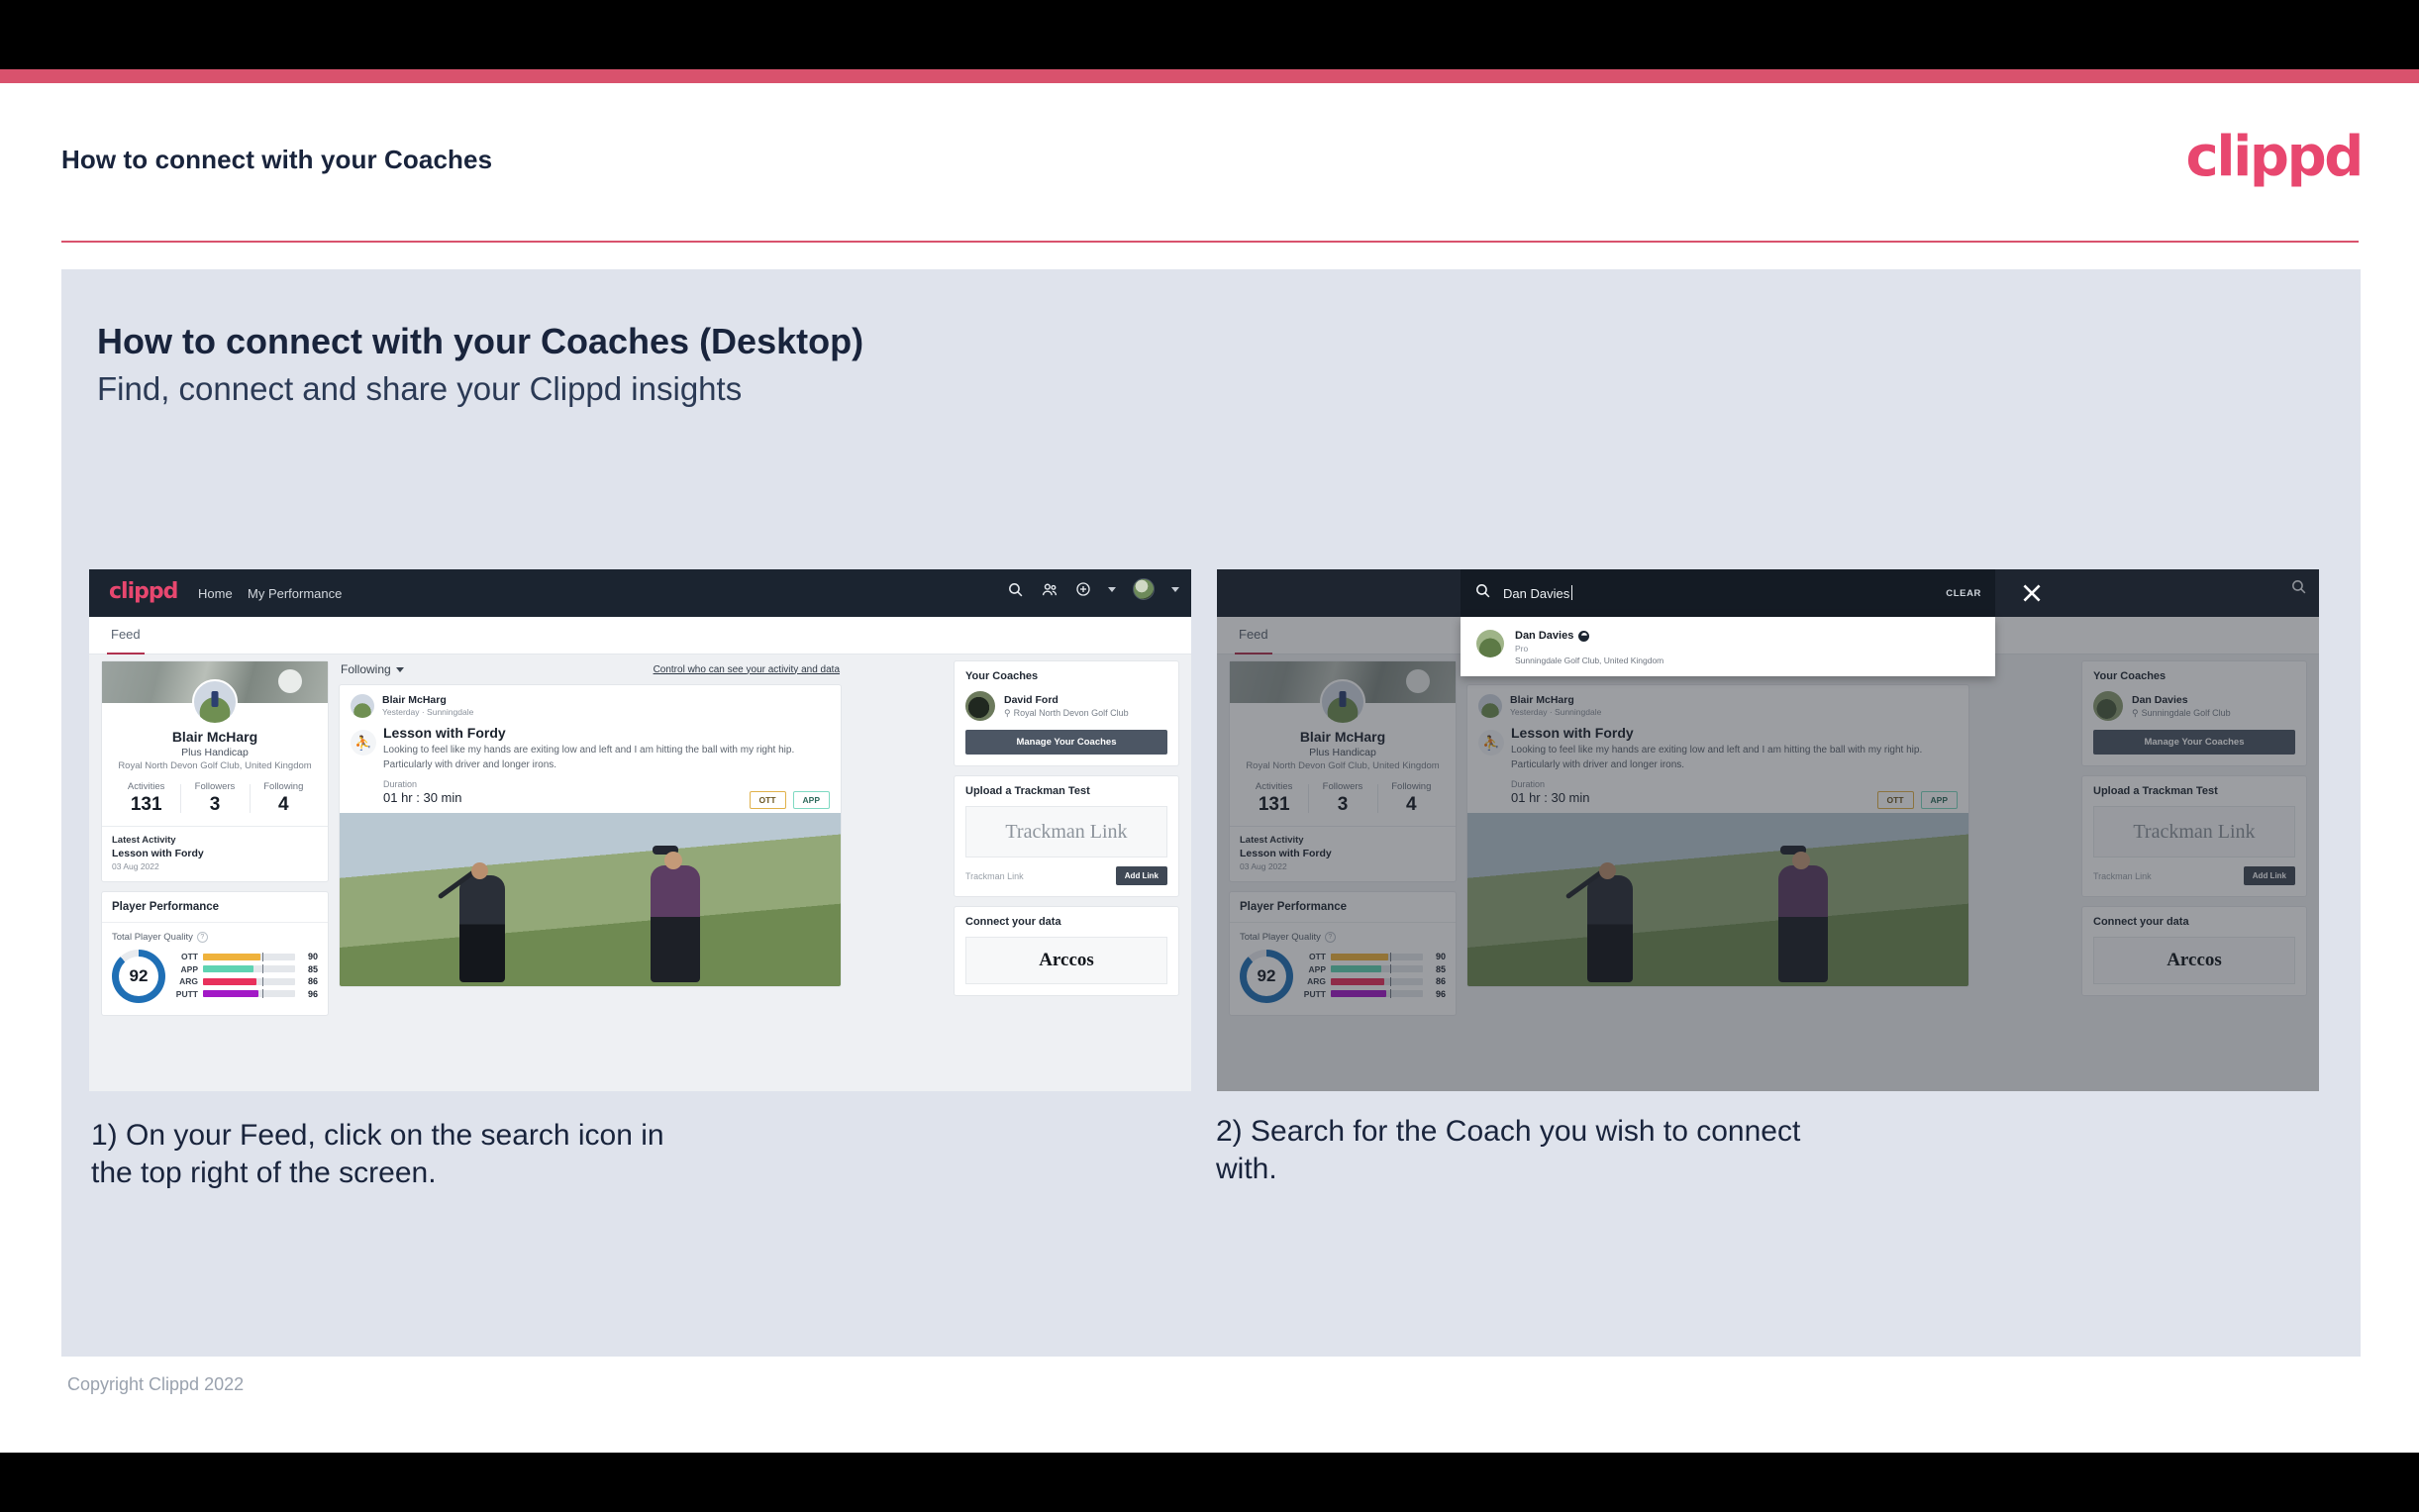  Describe the element at coordinates (1490, 643) in the screenshot. I see `result-avatar` at that location.